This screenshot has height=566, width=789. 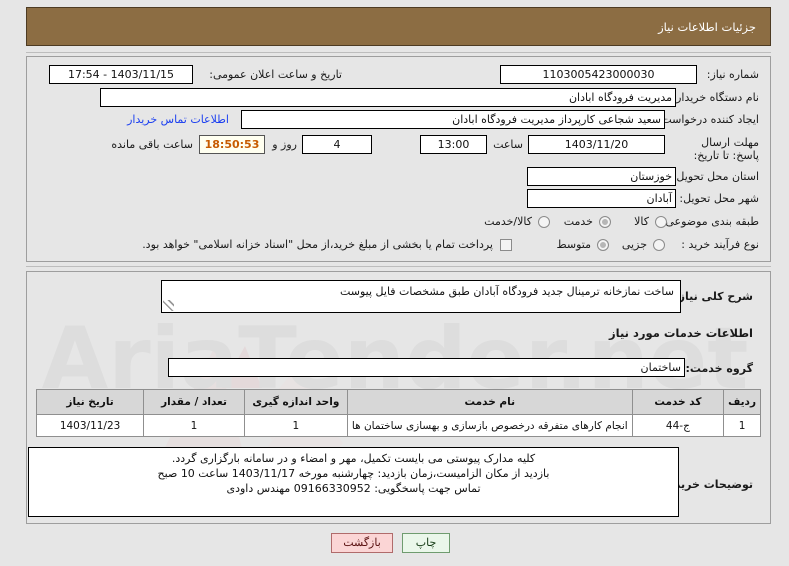 What do you see at coordinates (715, 176) in the screenshot?
I see `province-label: استان محل تحویل:` at bounding box center [715, 176].